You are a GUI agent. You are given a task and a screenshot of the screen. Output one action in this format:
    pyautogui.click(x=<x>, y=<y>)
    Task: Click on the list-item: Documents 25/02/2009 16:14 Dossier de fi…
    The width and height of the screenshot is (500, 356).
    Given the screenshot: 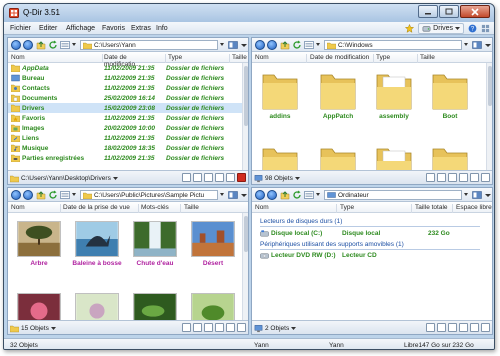 What is the action you would take?
    pyautogui.click(x=126, y=98)
    